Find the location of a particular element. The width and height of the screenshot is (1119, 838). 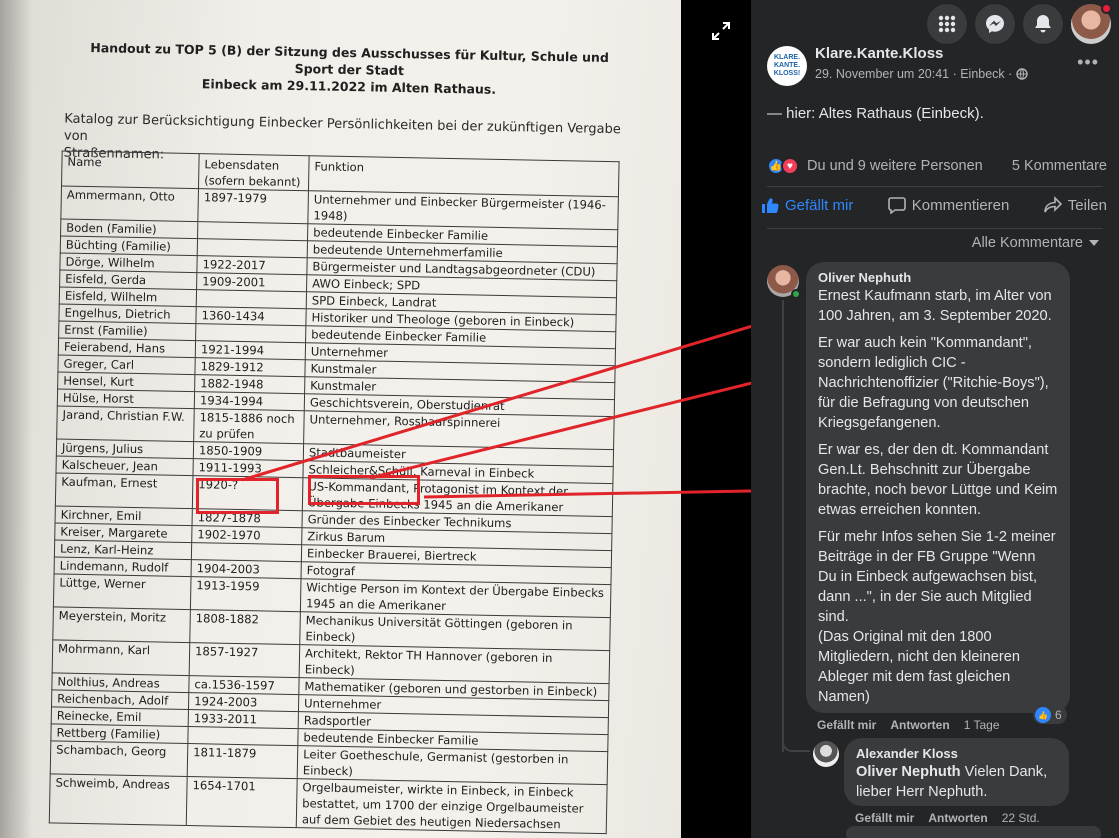

name-cell: Reichenbach, Adolf is located at coordinates (120, 699).